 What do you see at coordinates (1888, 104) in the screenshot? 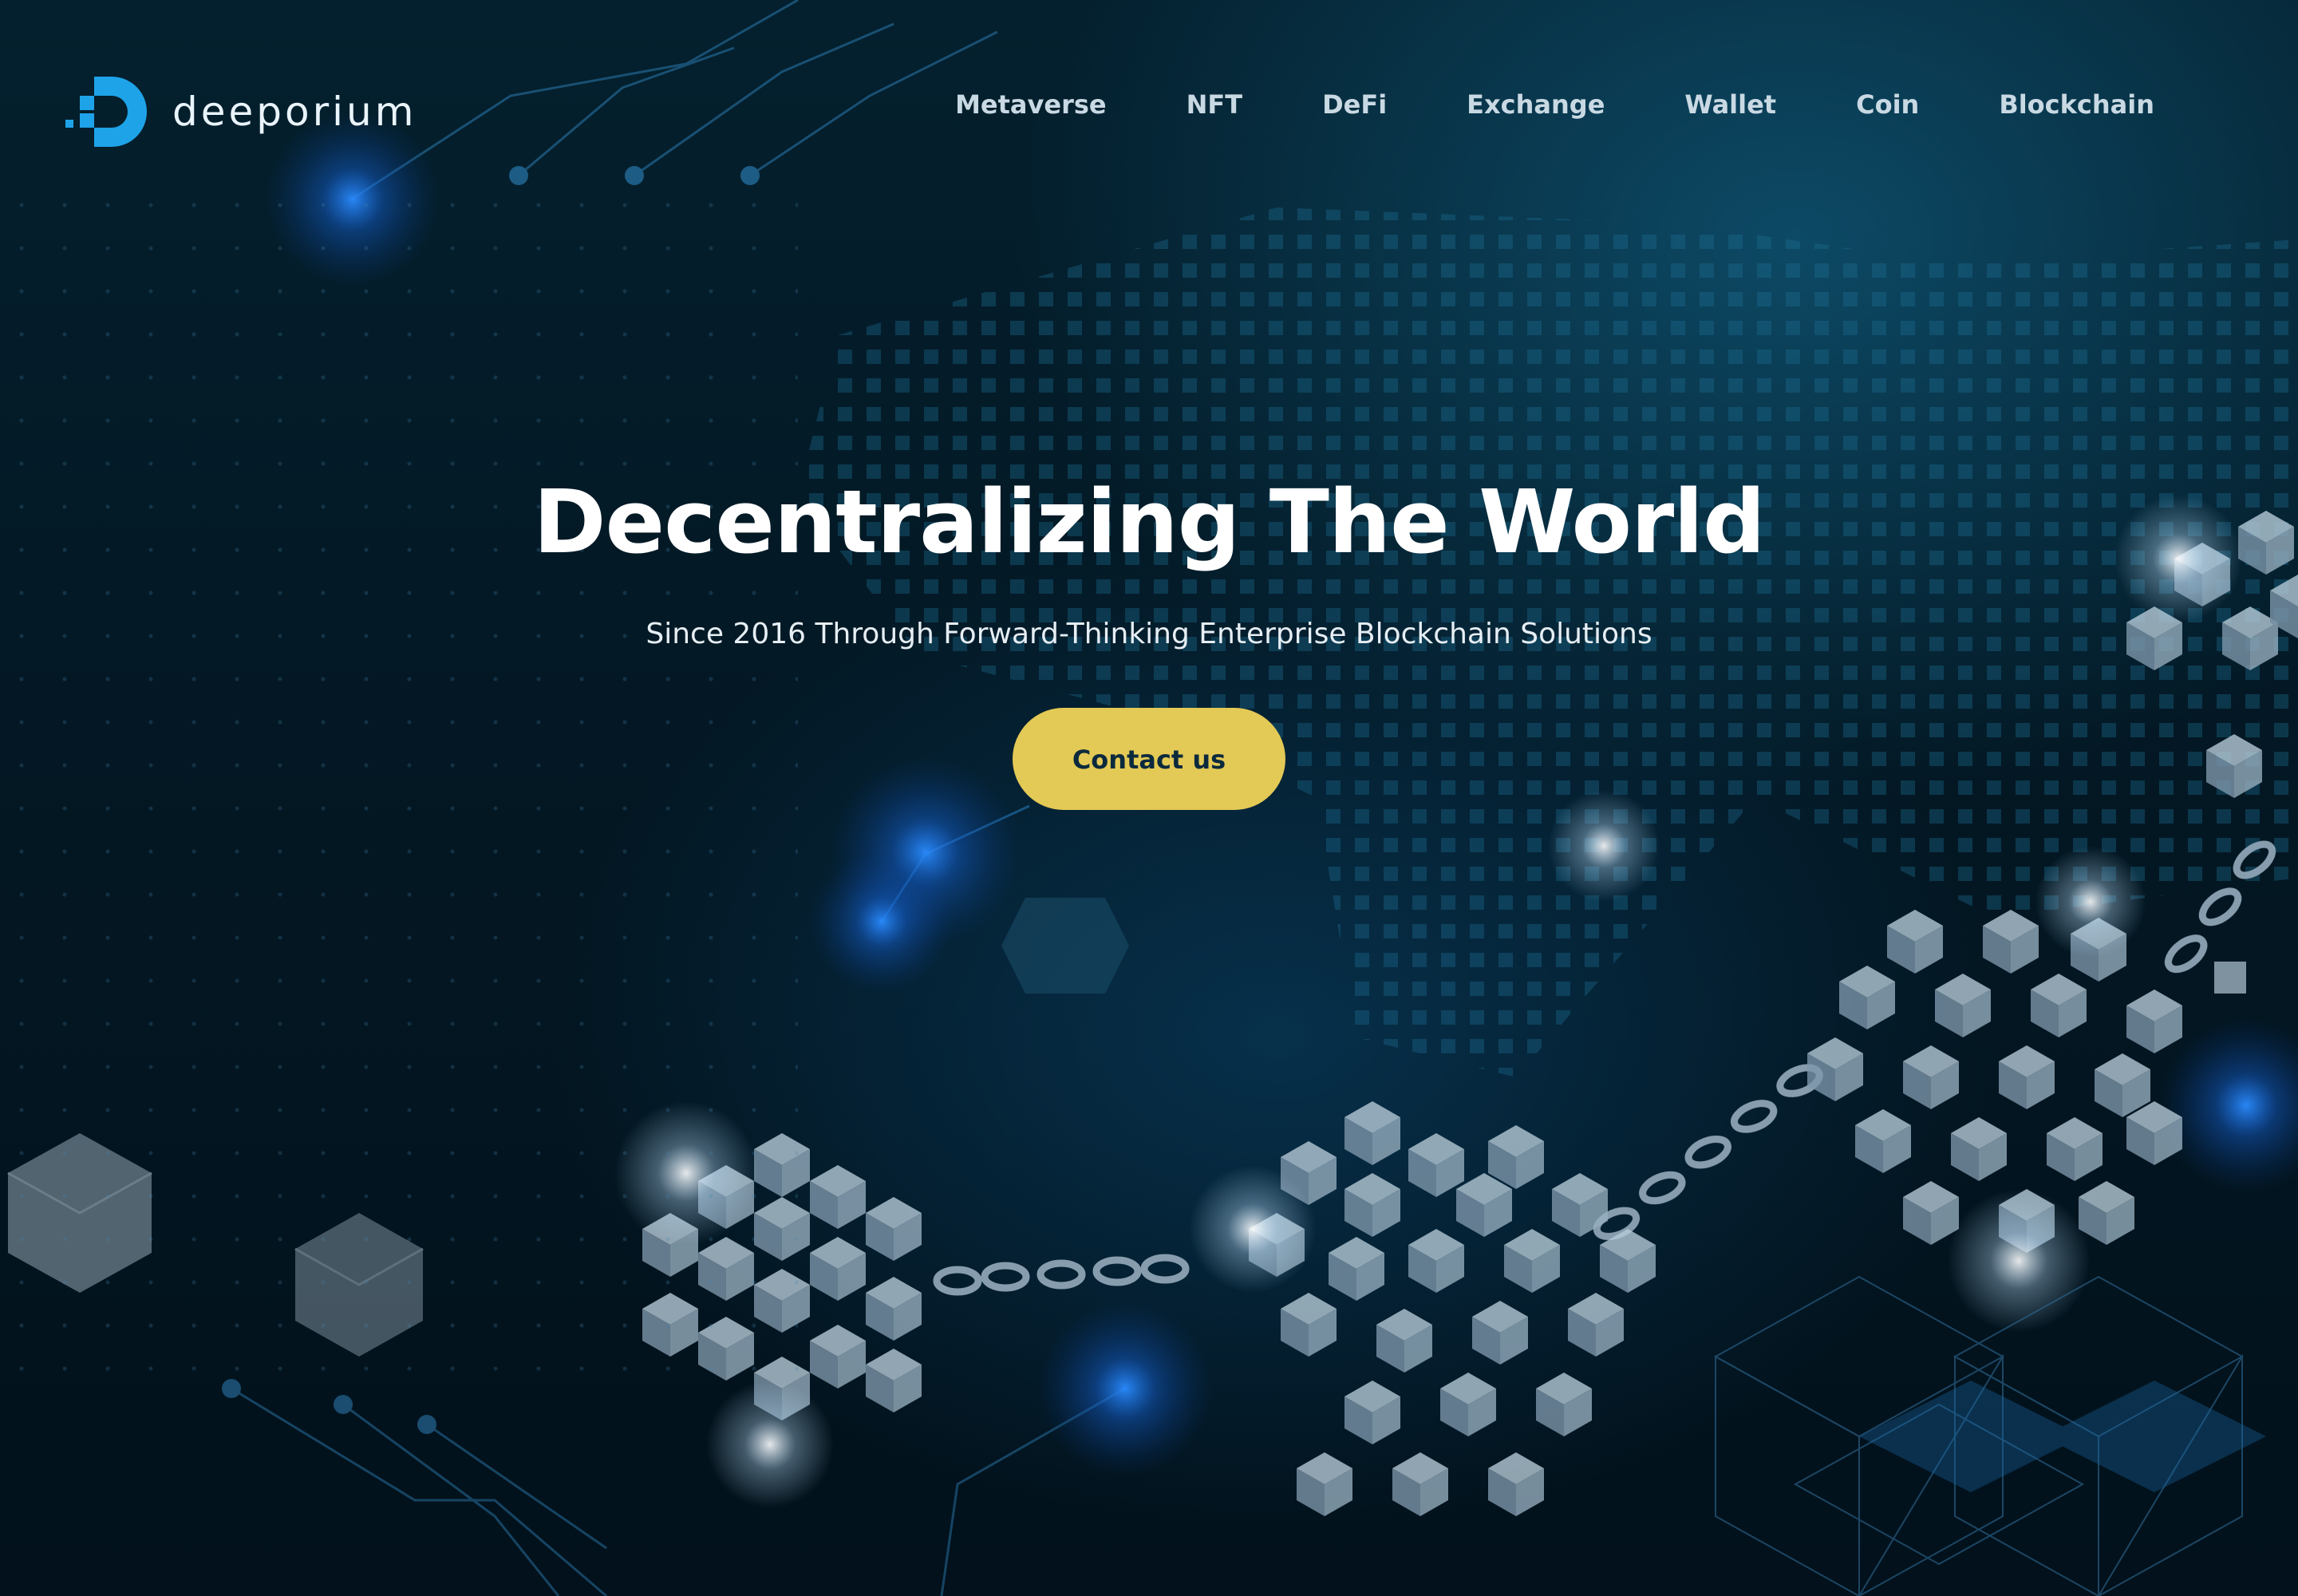
I see `nav-item-coin: Coin` at bounding box center [1888, 104].